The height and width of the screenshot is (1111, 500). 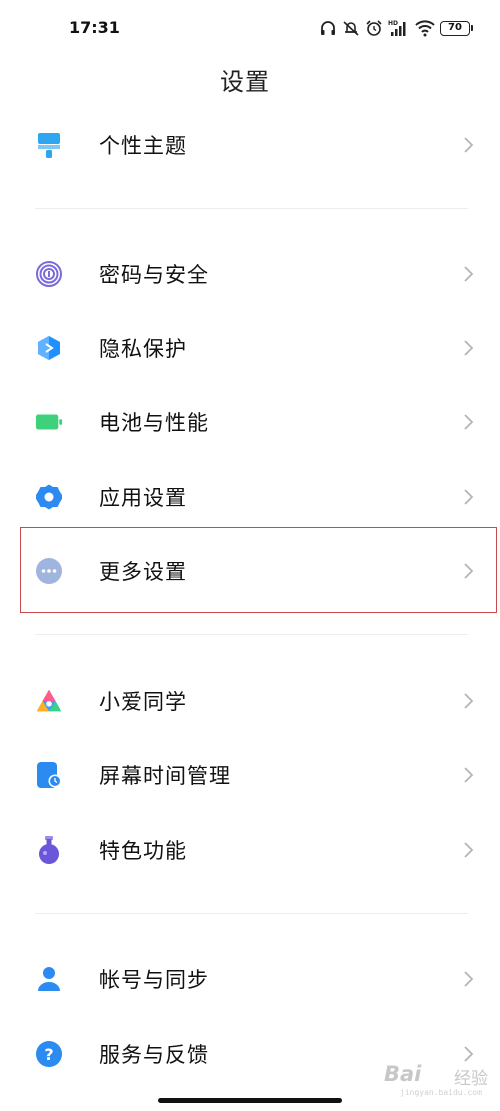 What do you see at coordinates (250, 145) in the screenshot?
I see `settings-item-theme: 个性主题` at bounding box center [250, 145].